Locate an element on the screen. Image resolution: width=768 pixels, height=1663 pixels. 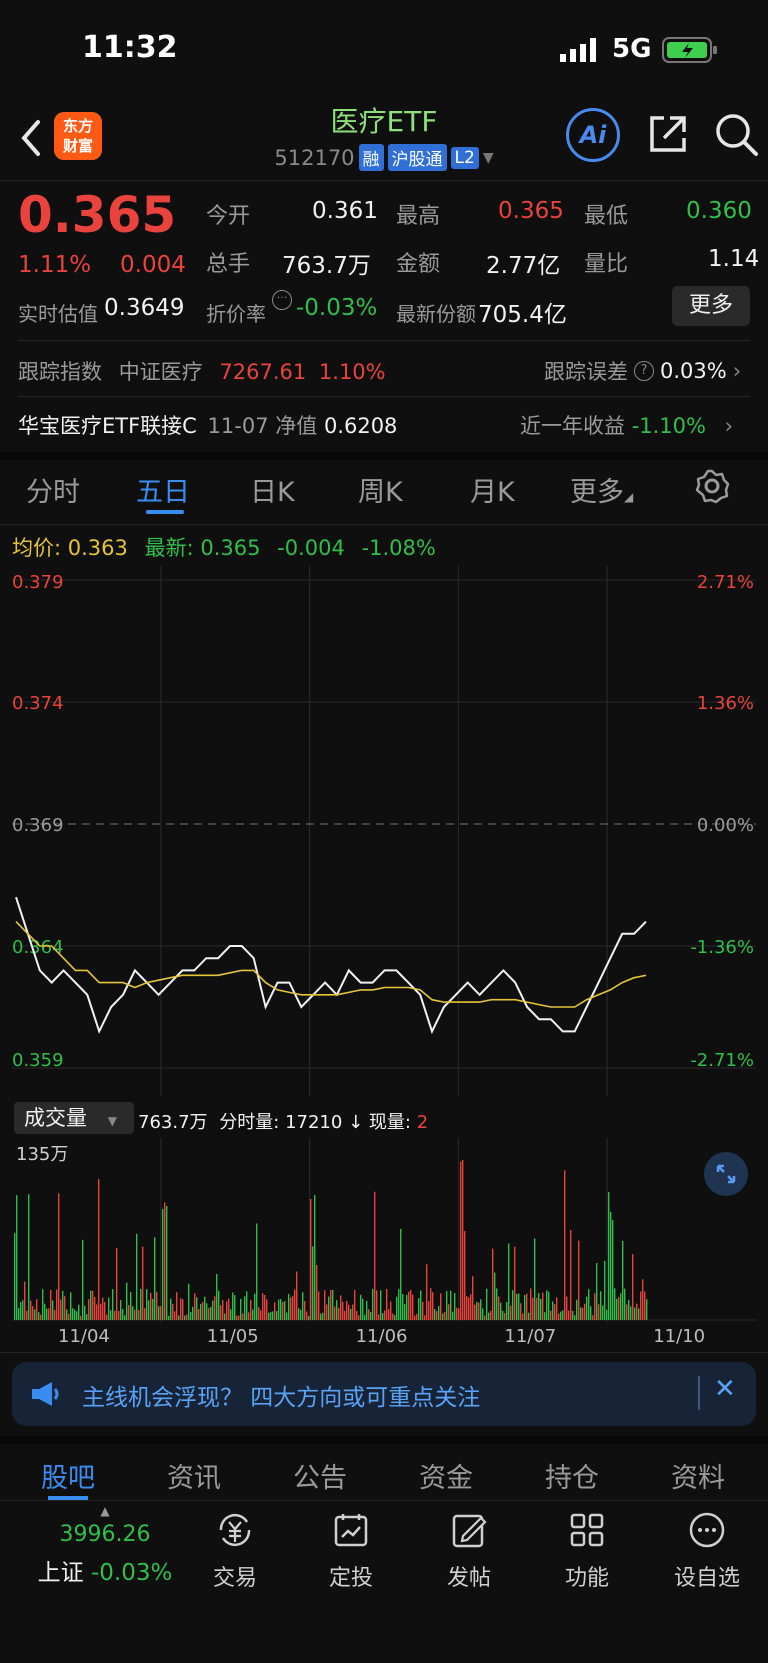
functions-button: 功能 is located at coordinates (587, 1551).